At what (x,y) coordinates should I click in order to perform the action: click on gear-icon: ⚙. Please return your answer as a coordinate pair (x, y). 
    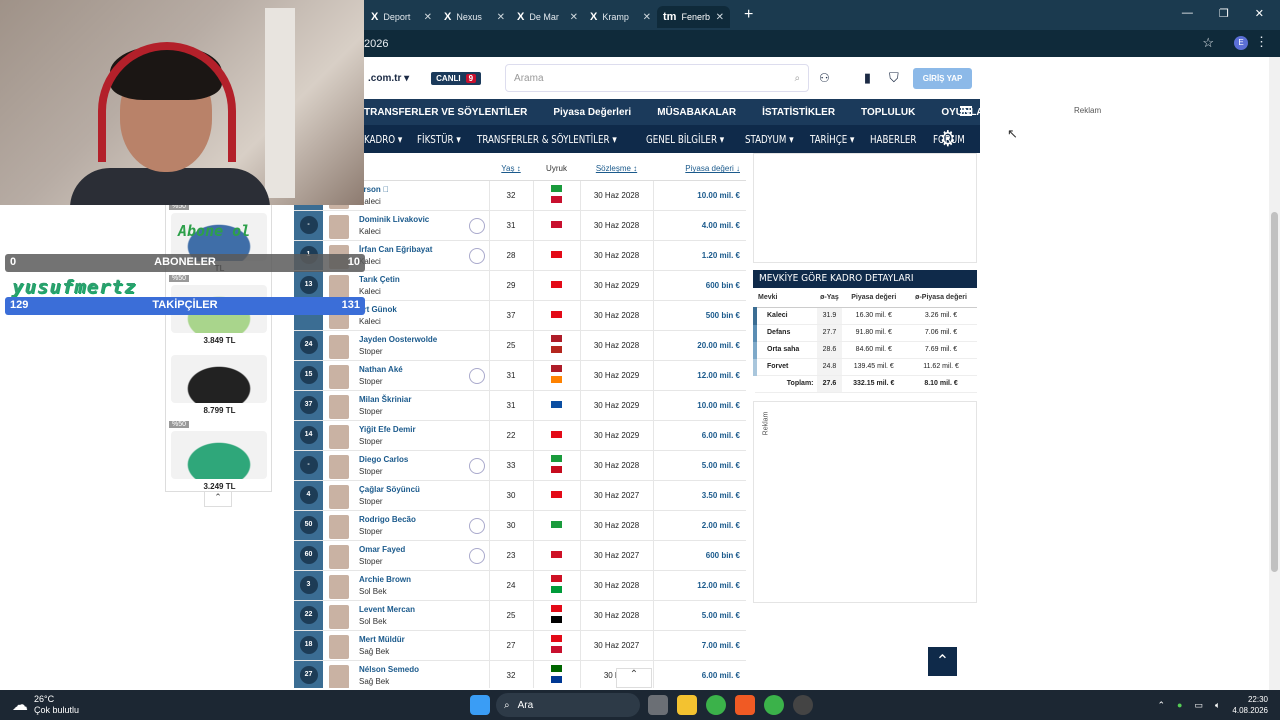
    Looking at the image, I should click on (948, 139).